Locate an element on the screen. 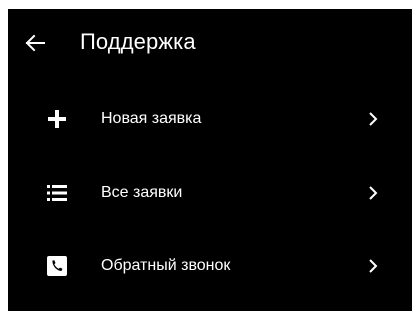 This screenshot has width=419, height=311. page-title: Поддержка is located at coordinates (138, 41).